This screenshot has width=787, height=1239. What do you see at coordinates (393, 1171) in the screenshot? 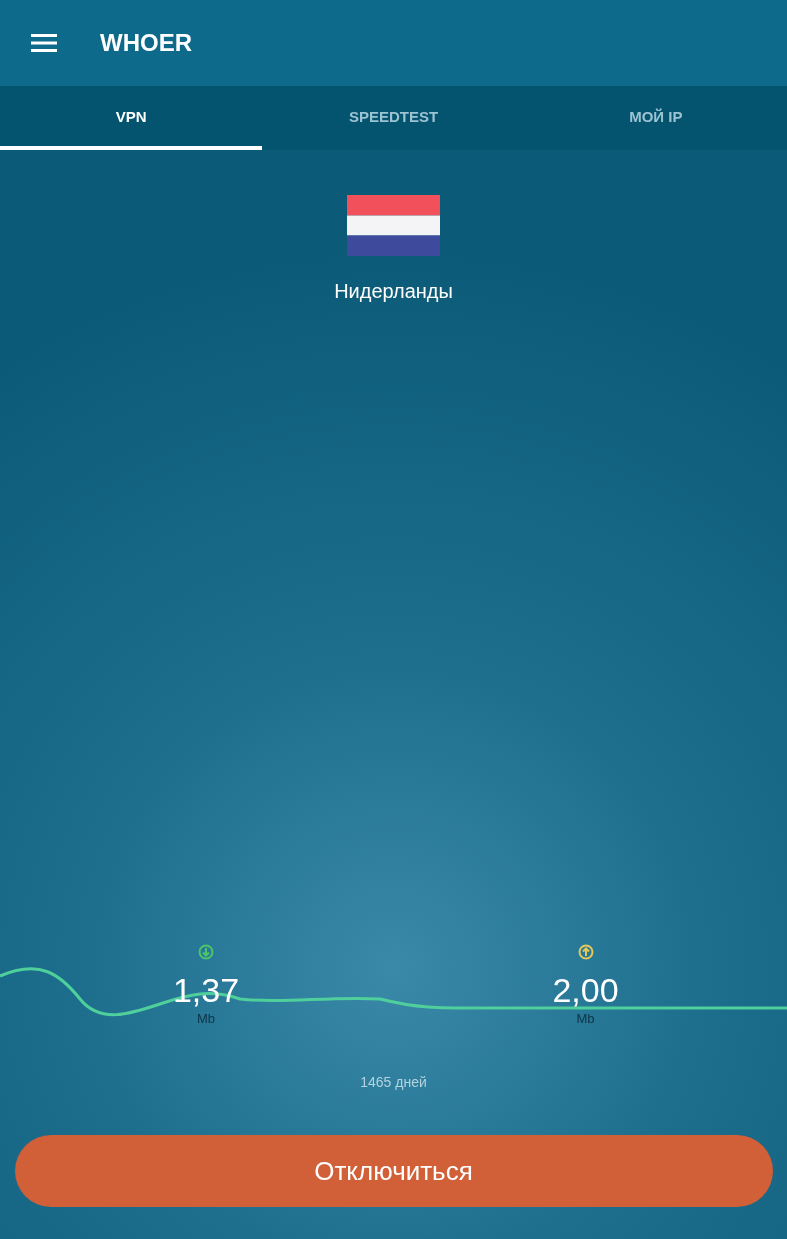
I see `disconnect-button: Отключиться` at bounding box center [393, 1171].